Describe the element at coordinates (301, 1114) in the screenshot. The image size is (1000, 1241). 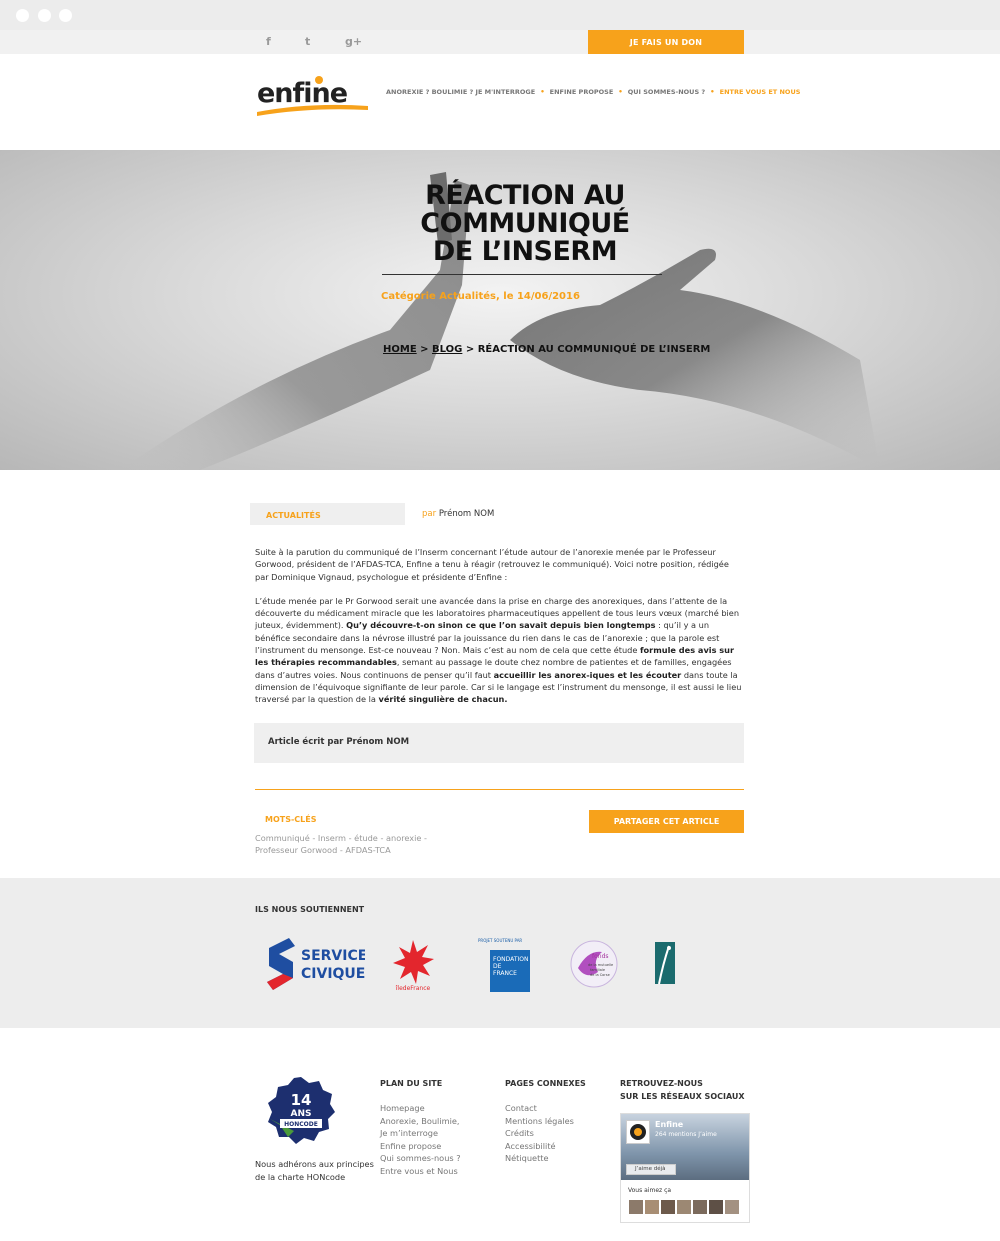
I see `hon-ans: ANS` at that location.